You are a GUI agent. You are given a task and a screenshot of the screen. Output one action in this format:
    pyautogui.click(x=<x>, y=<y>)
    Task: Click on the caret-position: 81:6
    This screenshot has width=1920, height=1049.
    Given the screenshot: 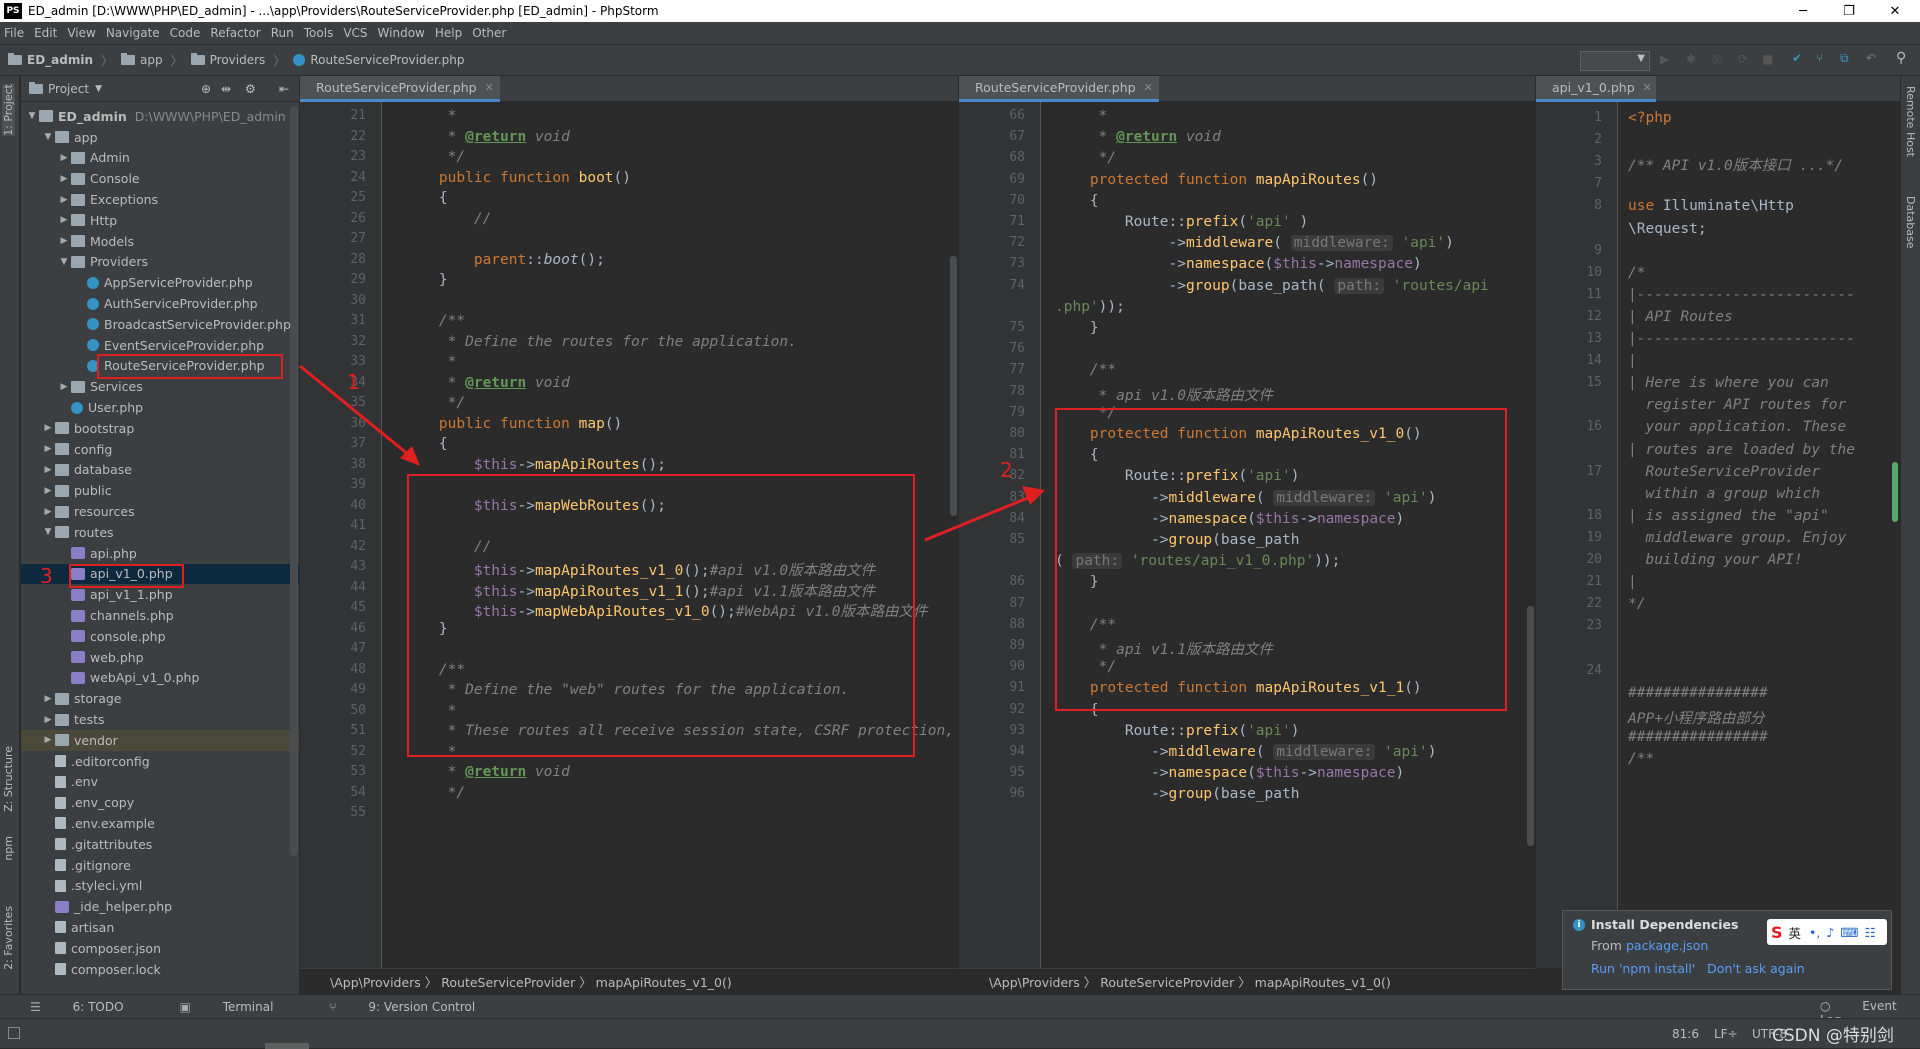 What is the action you would take?
    pyautogui.click(x=1685, y=1034)
    